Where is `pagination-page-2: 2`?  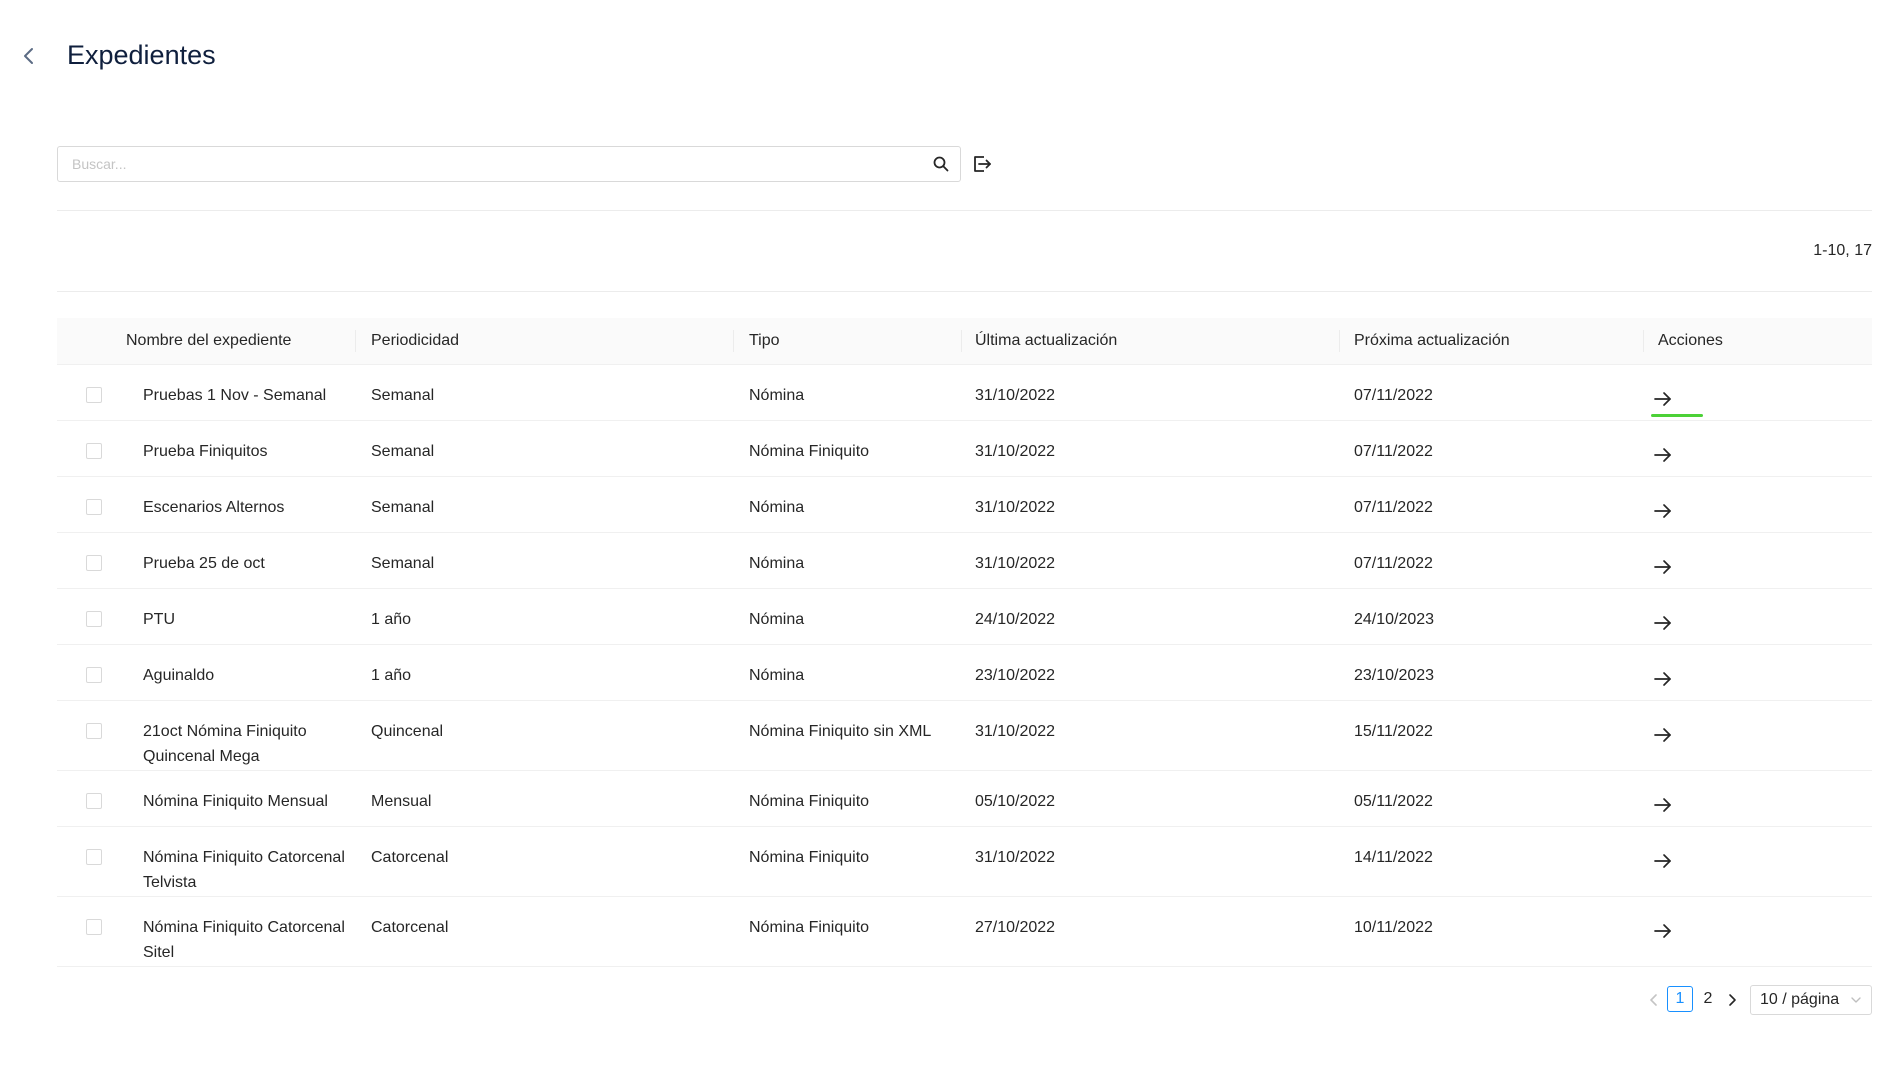
pagination-page-2: 2 is located at coordinates (1708, 999).